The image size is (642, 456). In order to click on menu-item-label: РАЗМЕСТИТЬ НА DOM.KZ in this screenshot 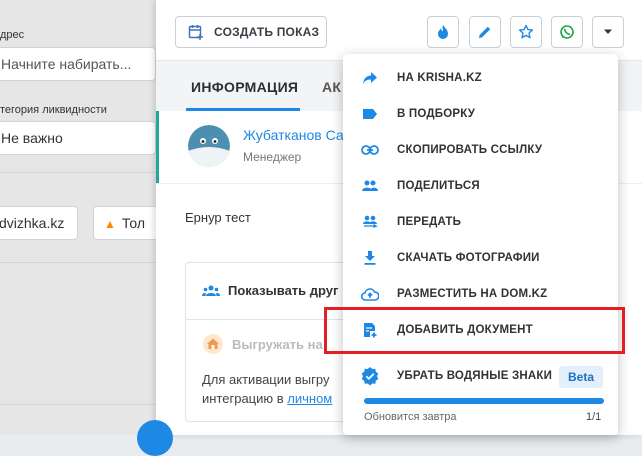, I will do `click(472, 294)`.